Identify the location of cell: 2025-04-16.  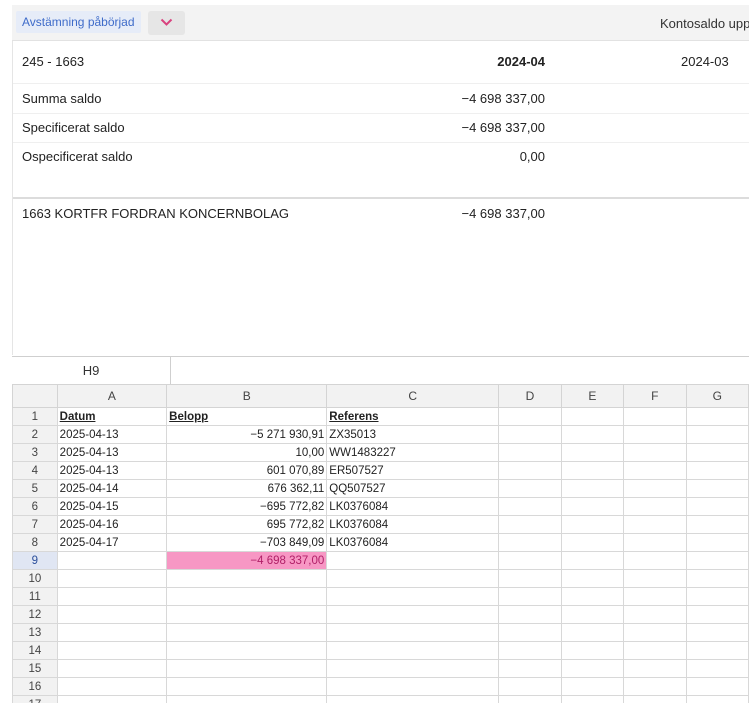
(112, 524).